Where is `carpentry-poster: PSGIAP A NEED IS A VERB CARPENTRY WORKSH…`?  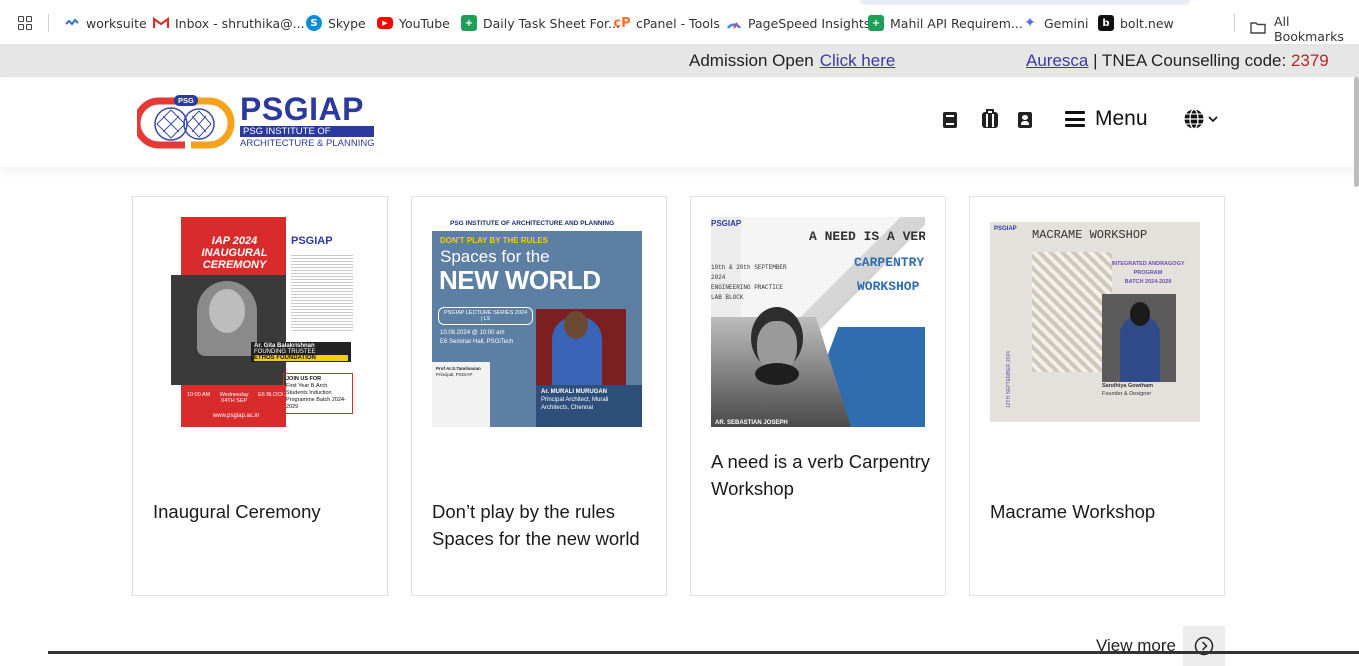
carpentry-poster: PSGIAP A NEED IS A VERB CARPENTRY WORKSH… is located at coordinates (818, 322).